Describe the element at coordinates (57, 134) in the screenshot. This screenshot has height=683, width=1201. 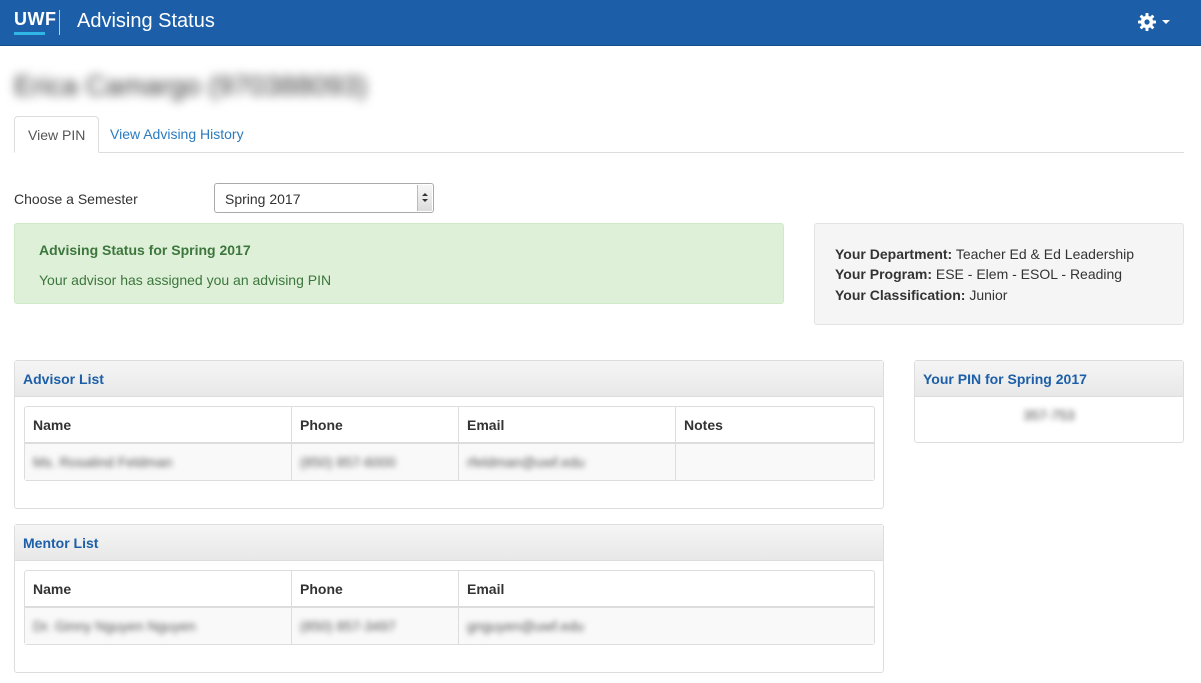
I see `tab-view-pin: View PIN` at that location.